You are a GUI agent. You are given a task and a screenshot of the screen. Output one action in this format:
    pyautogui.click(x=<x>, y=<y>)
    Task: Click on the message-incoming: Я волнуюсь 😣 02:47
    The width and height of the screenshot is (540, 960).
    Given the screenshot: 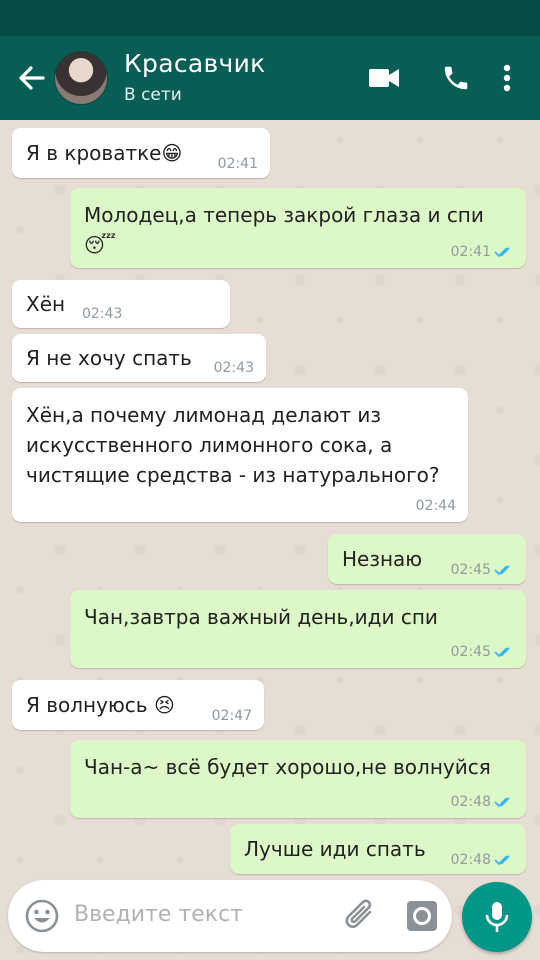 What is the action you would take?
    pyautogui.click(x=138, y=705)
    